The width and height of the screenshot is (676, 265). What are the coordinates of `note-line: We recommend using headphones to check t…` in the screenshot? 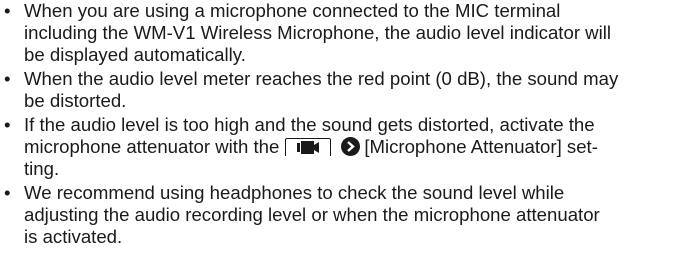 It's located at (294, 192).